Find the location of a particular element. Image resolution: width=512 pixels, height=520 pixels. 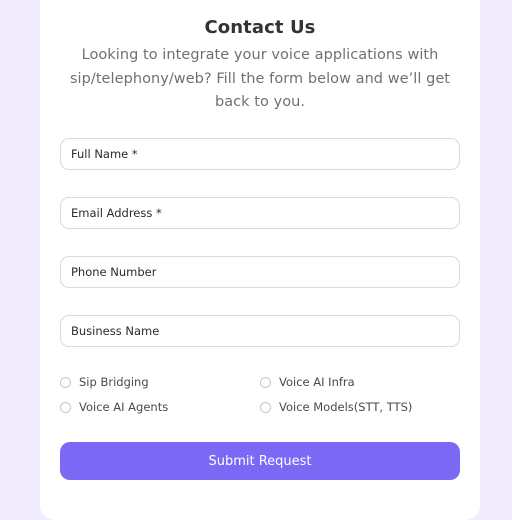

form-title: Contact Us is located at coordinates (260, 27).